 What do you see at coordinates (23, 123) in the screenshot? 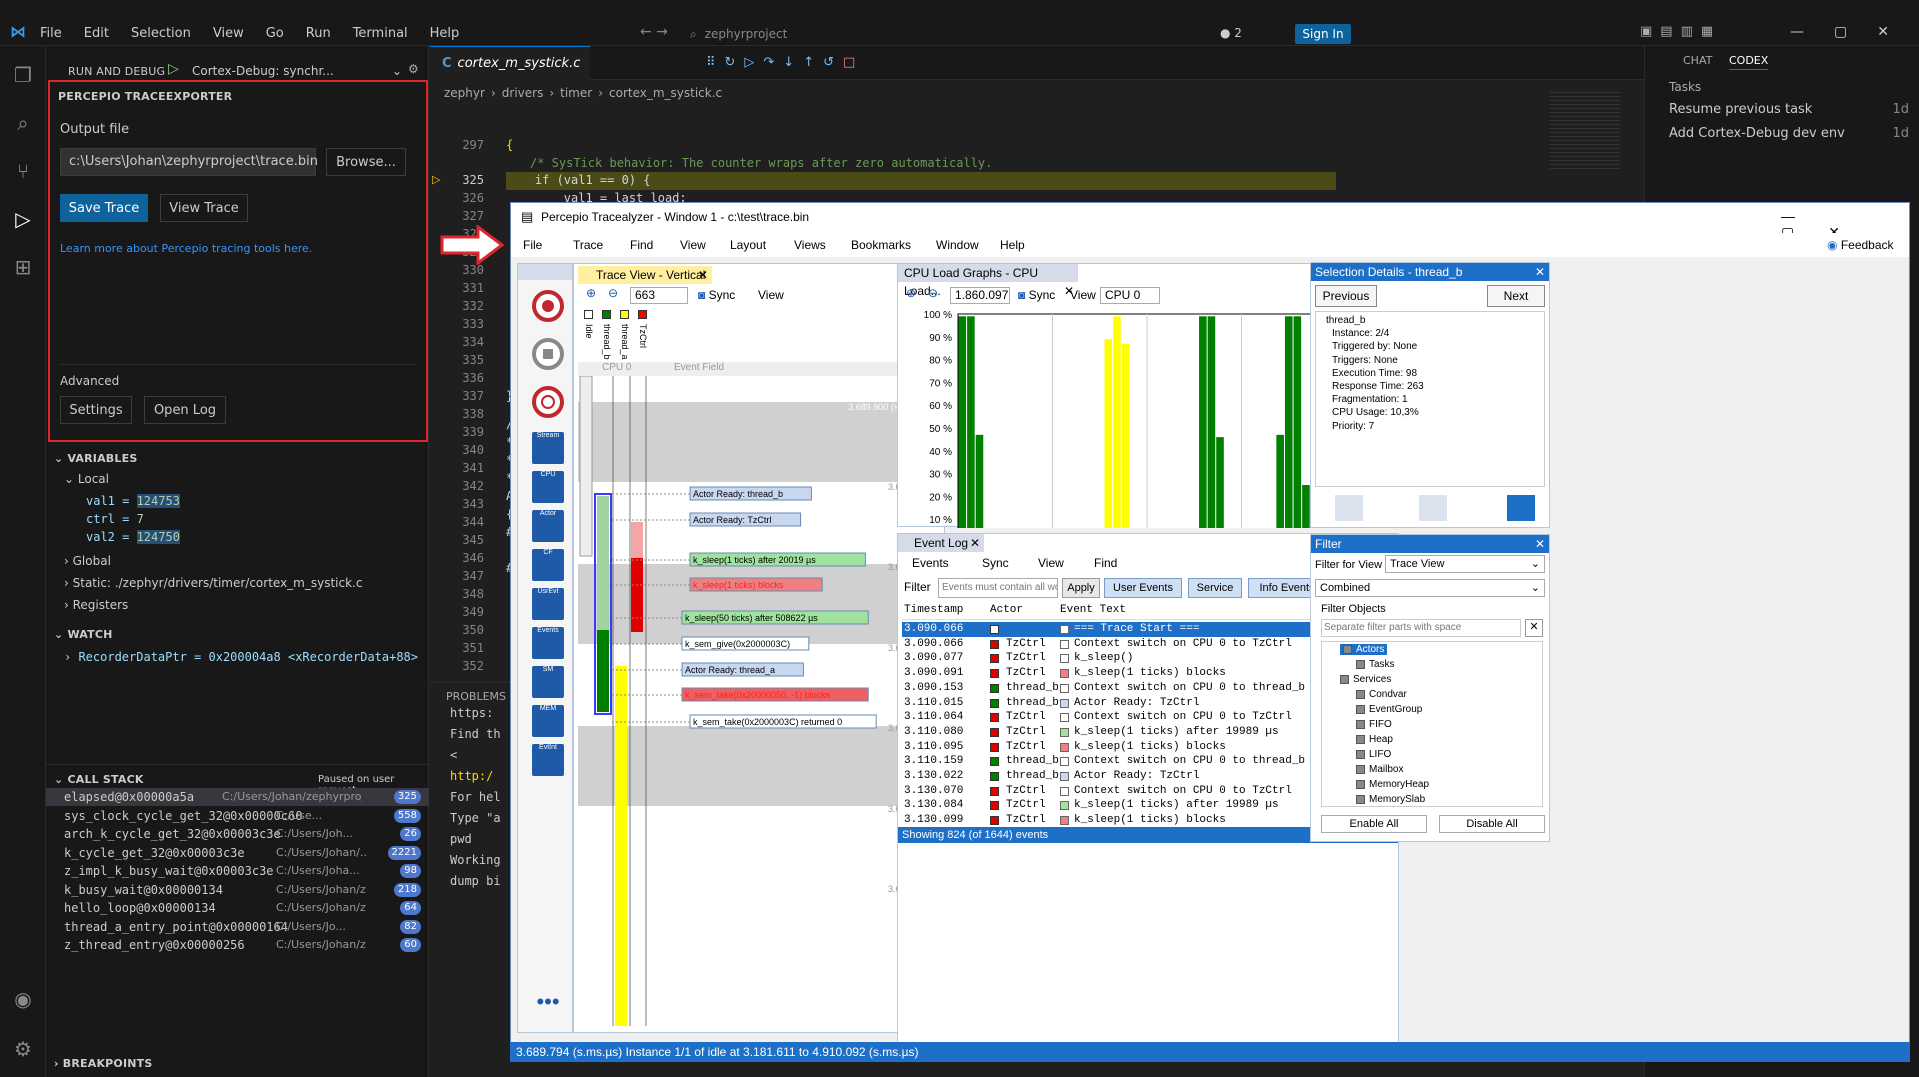
I see `search-icon: ⌕` at bounding box center [23, 123].